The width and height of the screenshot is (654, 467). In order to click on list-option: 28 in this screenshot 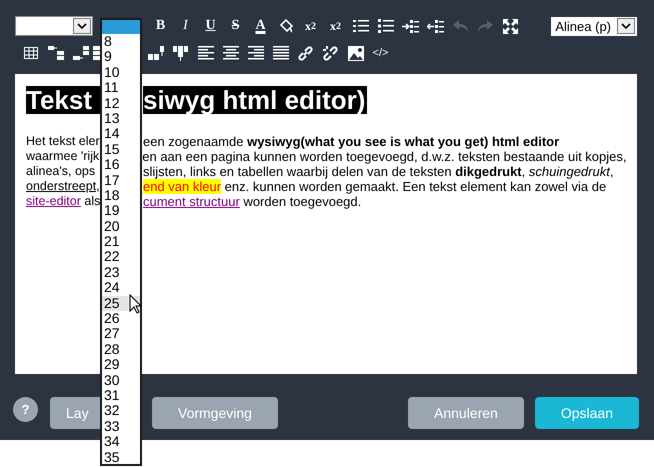, I will do `click(121, 350)`.